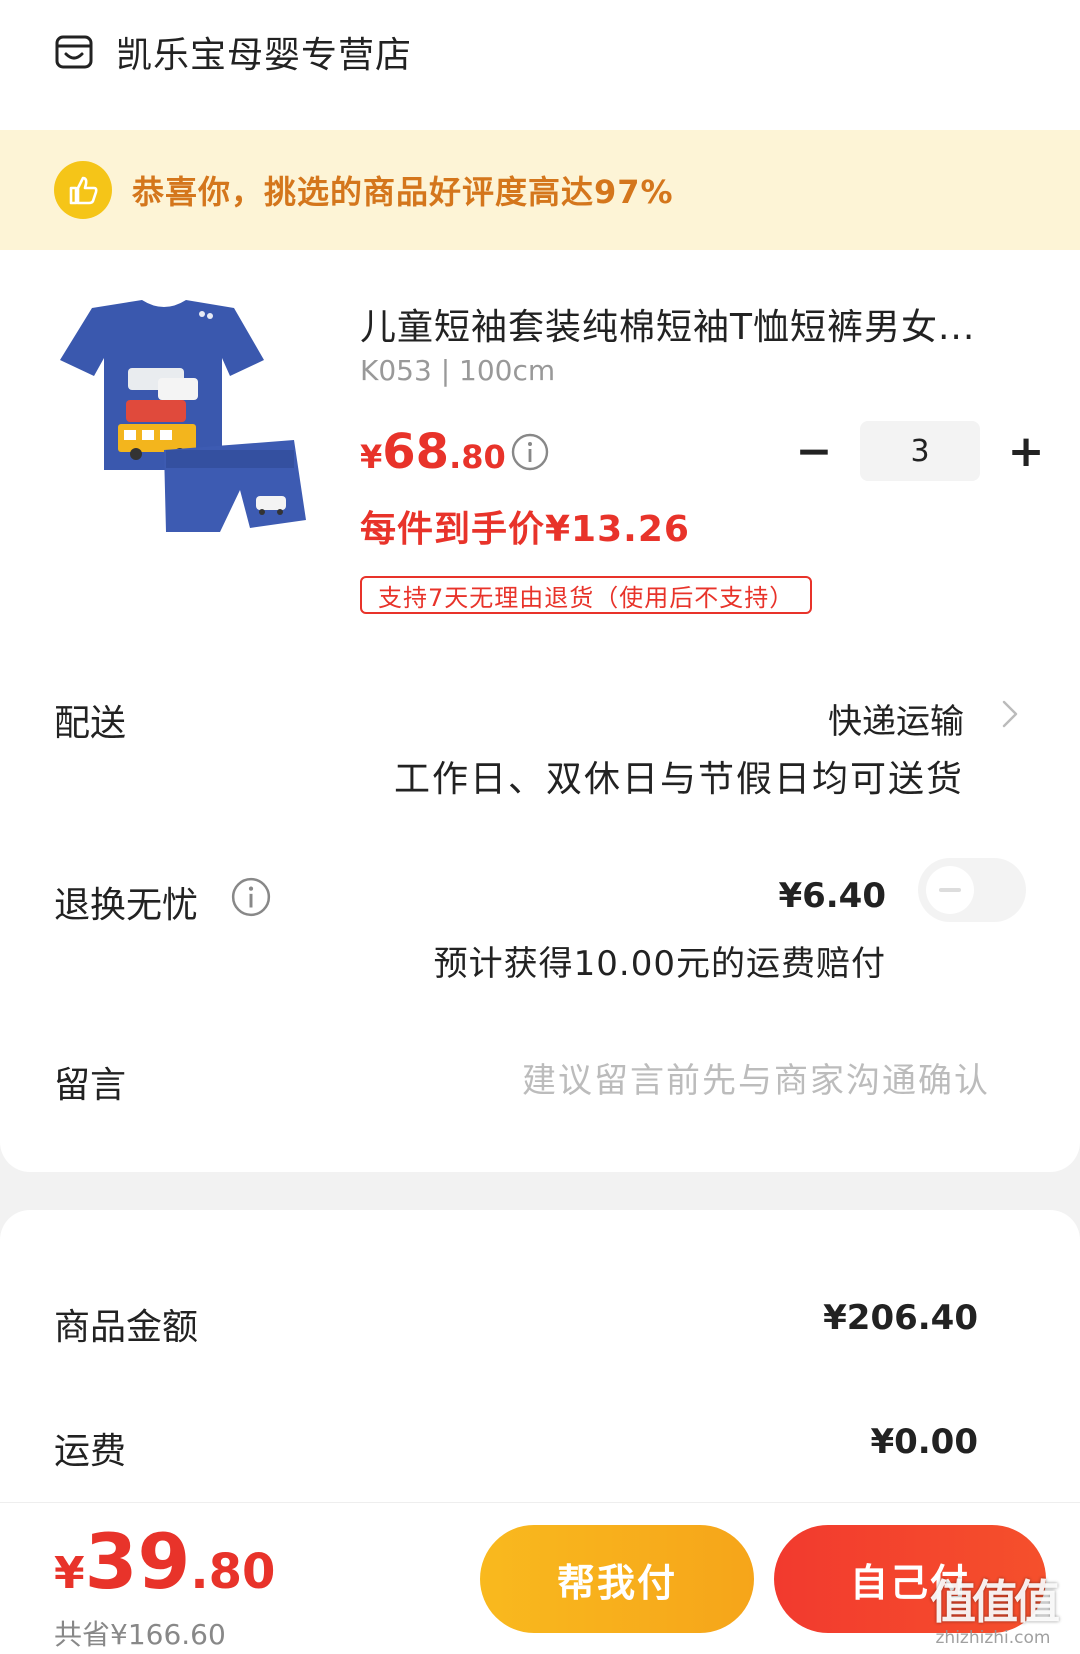 Image resolution: width=1080 pixels, height=1654 pixels. I want to click on unit-price: 每件到手价¥13.26, so click(525, 529).